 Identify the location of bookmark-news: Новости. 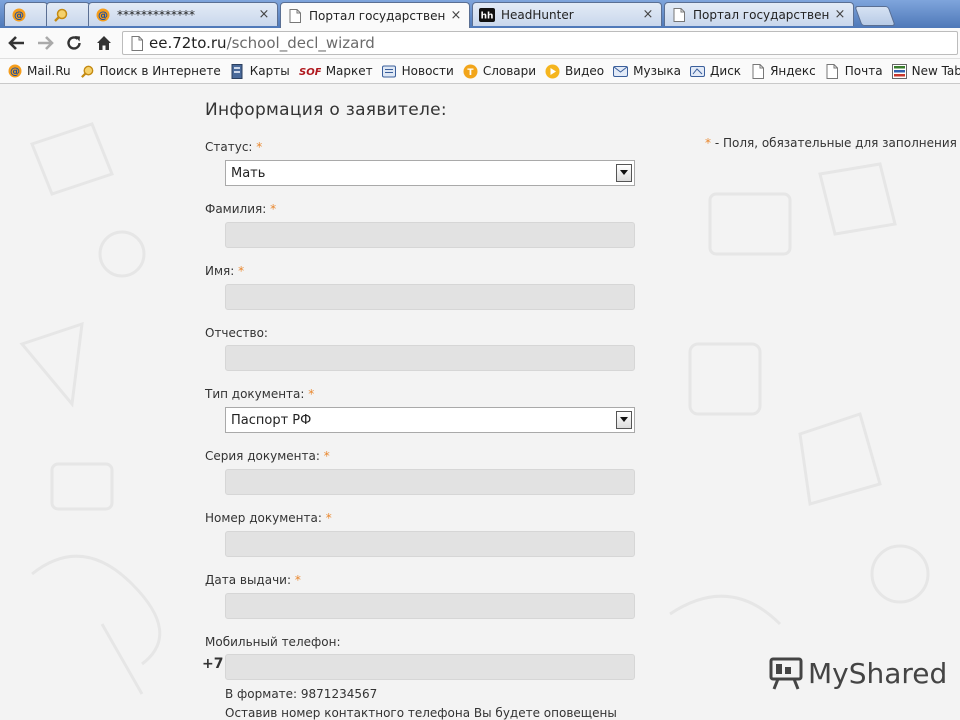
(417, 71).